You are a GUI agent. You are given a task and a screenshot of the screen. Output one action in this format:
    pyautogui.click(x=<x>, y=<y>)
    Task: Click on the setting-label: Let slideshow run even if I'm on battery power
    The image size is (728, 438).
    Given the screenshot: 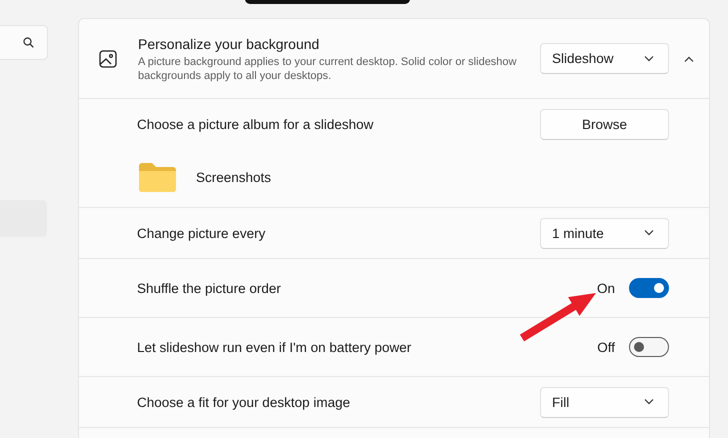 What is the action you would take?
    pyautogui.click(x=274, y=347)
    